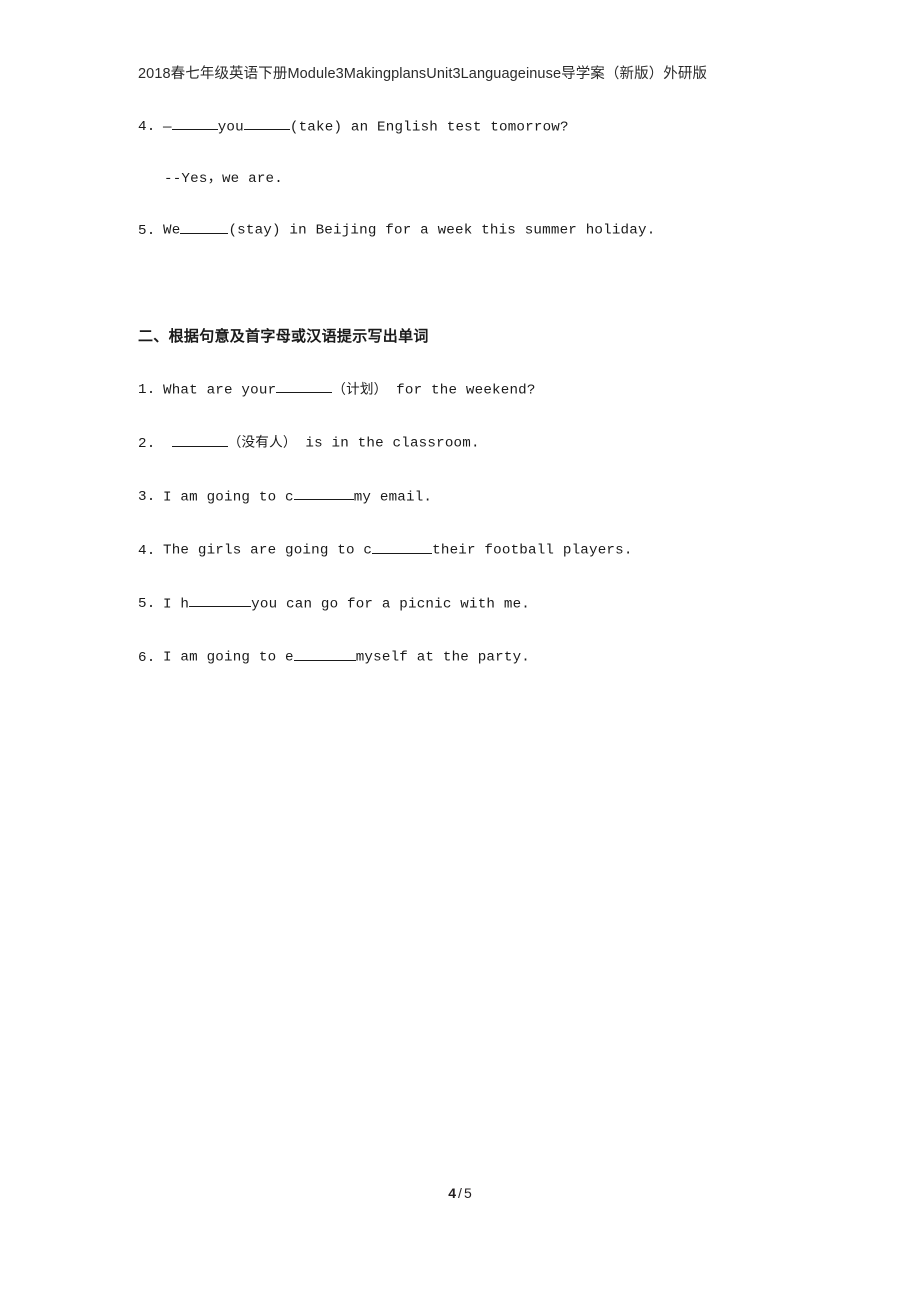 The image size is (920, 1302). What do you see at coordinates (388, 443) in the screenshot?
I see `question-text: is in the classroom.` at bounding box center [388, 443].